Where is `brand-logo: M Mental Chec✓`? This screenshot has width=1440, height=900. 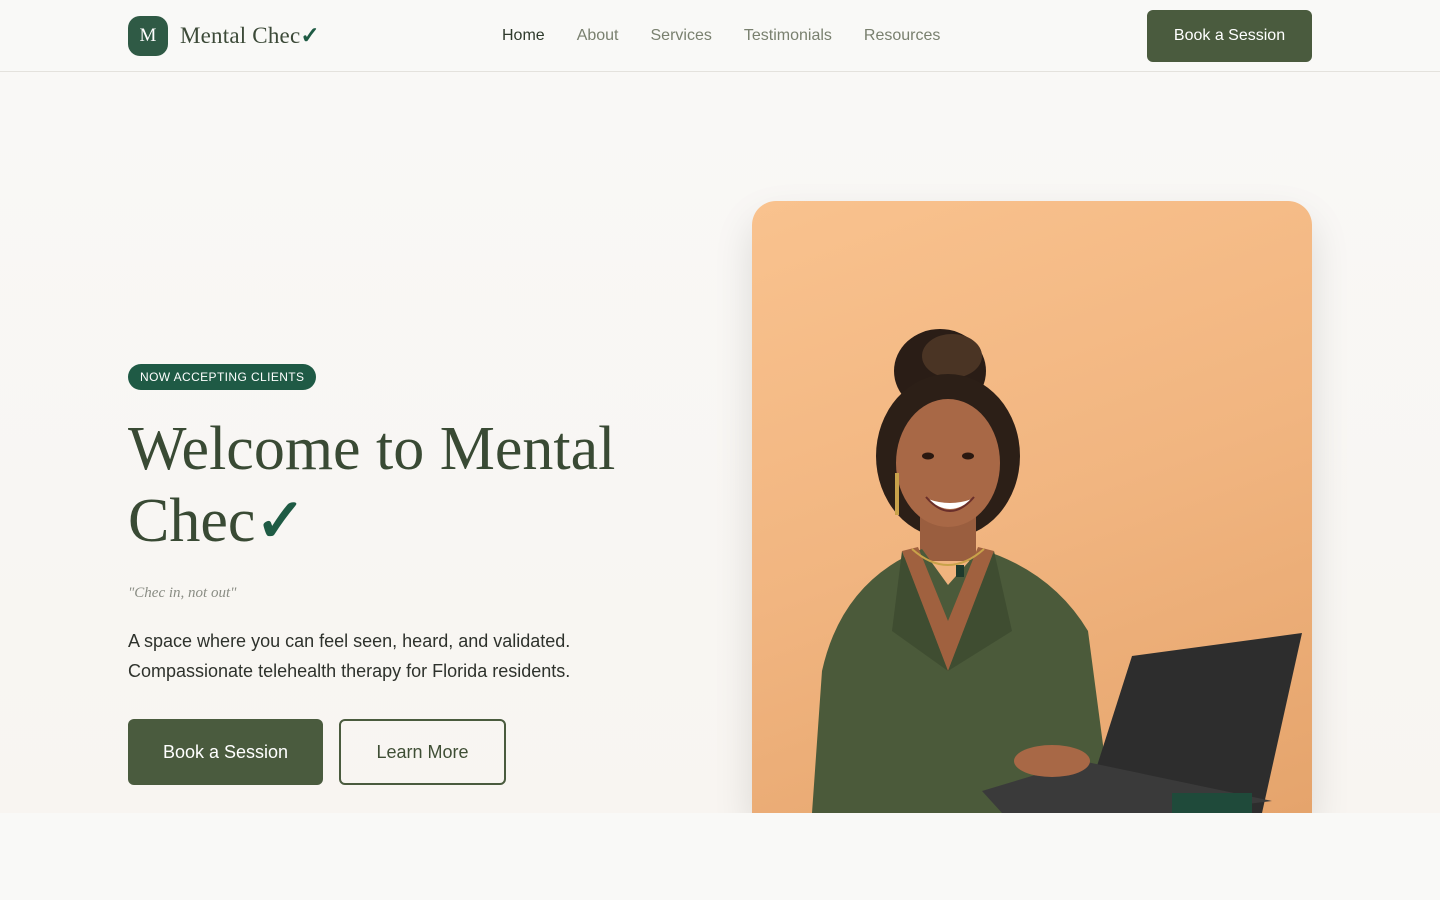 brand-logo: M Mental Chec✓ is located at coordinates (224, 36).